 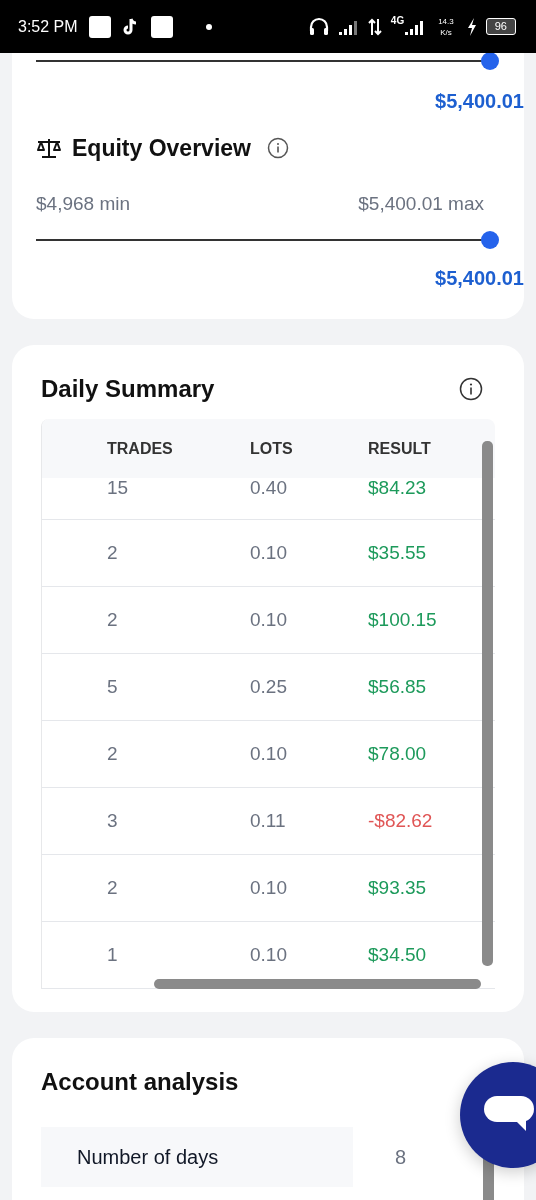 I want to click on table-cell-text: $84.23, so click(x=398, y=488).